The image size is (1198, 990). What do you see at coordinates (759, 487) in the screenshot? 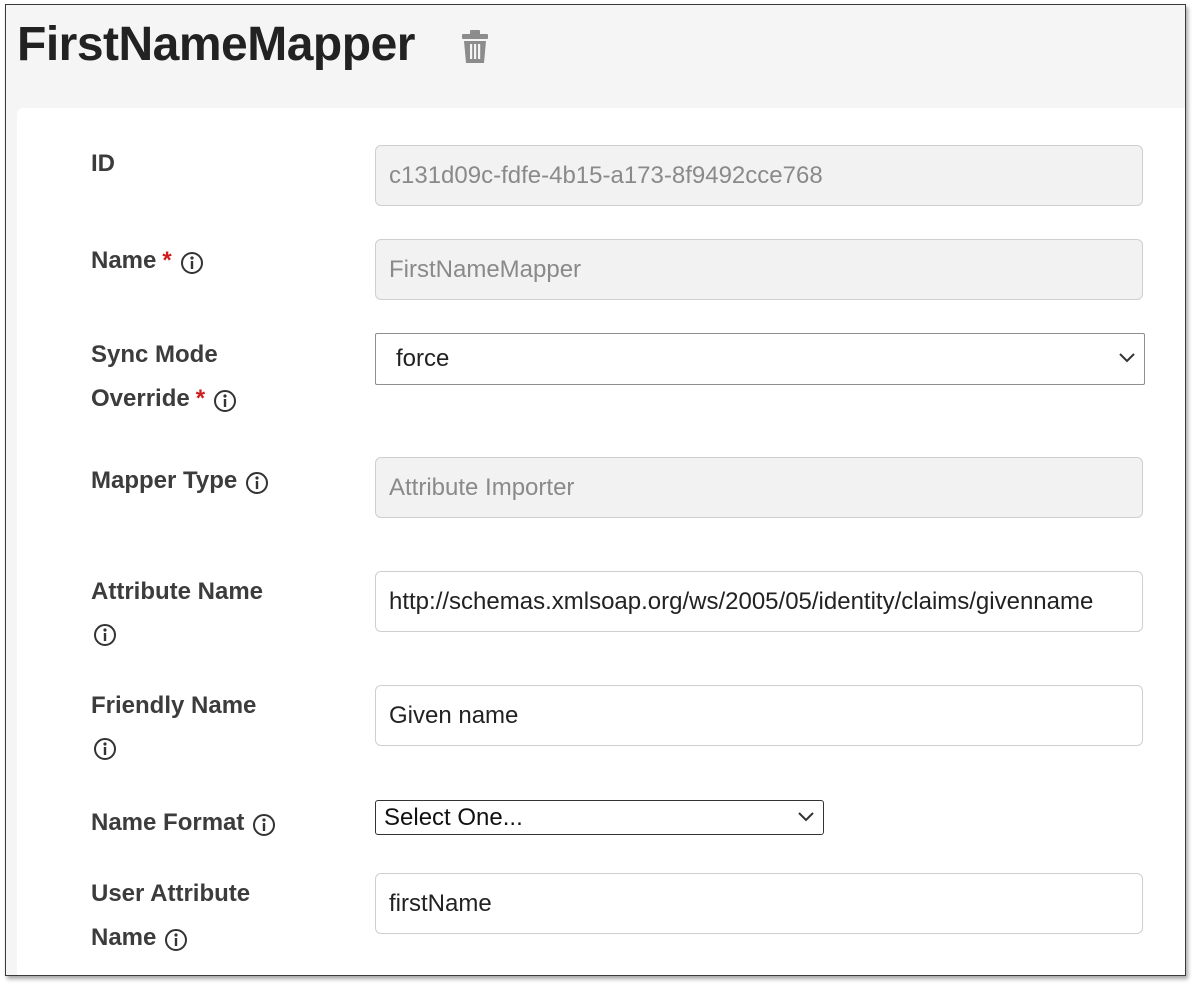
I see `mapper-type-field: Attribute Importer` at bounding box center [759, 487].